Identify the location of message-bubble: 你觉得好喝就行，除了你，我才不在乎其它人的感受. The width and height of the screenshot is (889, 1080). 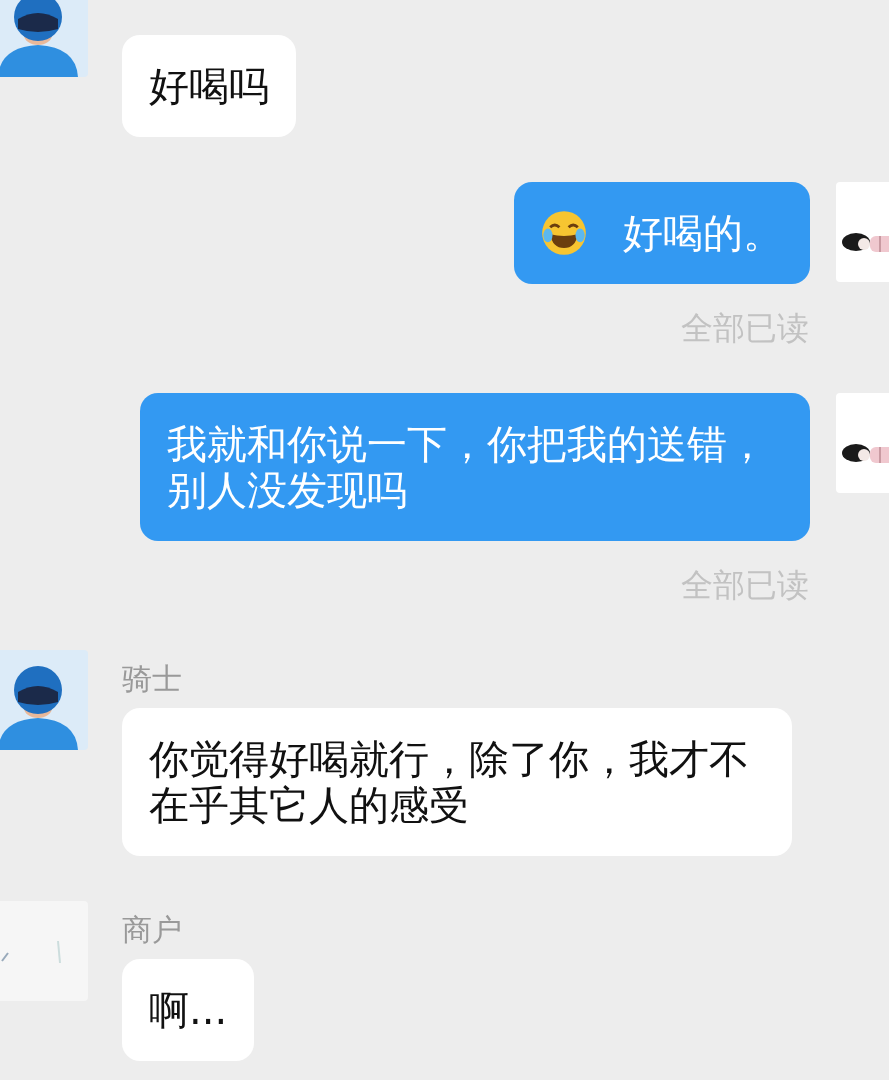
(457, 782).